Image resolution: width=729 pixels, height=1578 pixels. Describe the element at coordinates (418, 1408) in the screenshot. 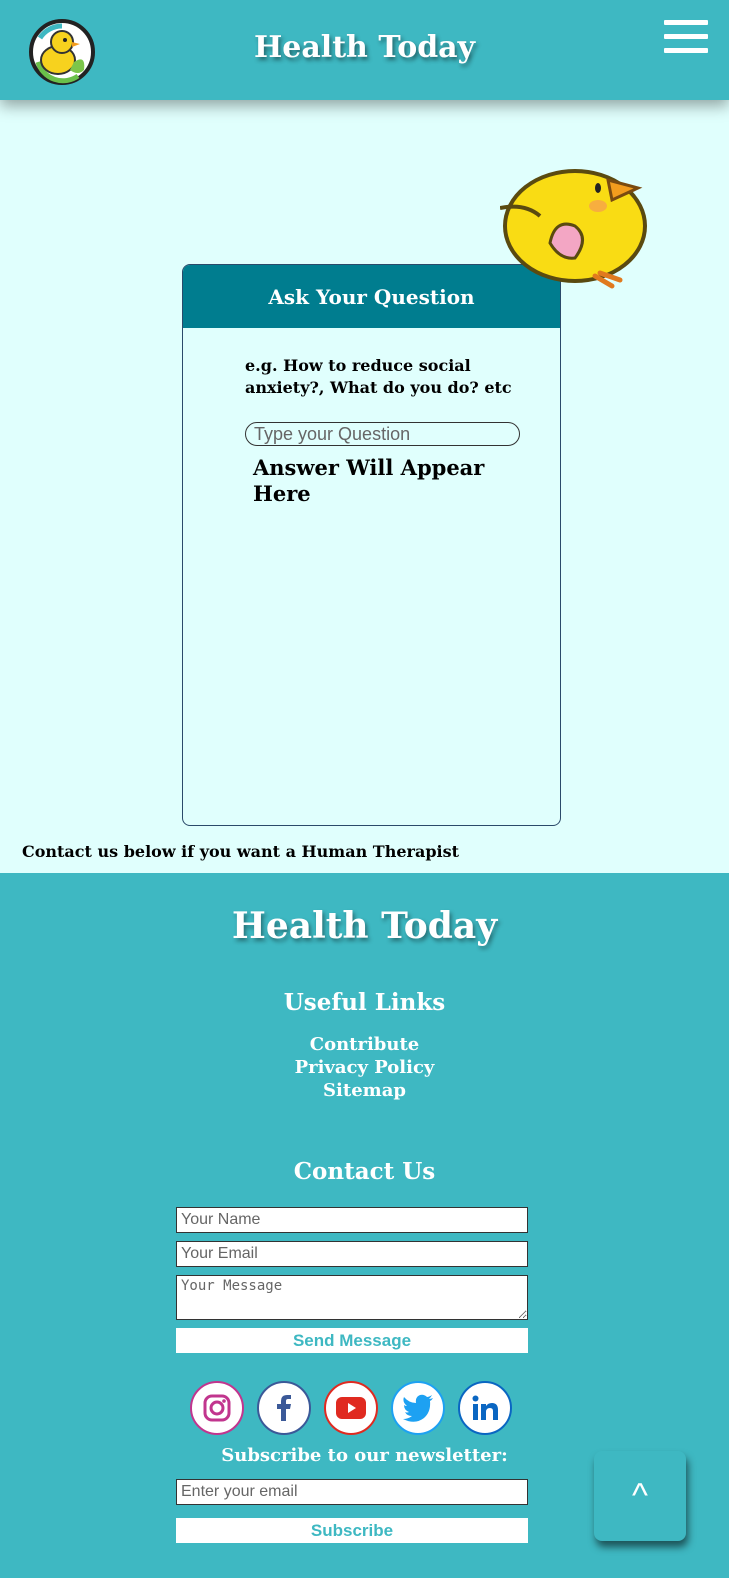

I see `twitter-icon` at that location.